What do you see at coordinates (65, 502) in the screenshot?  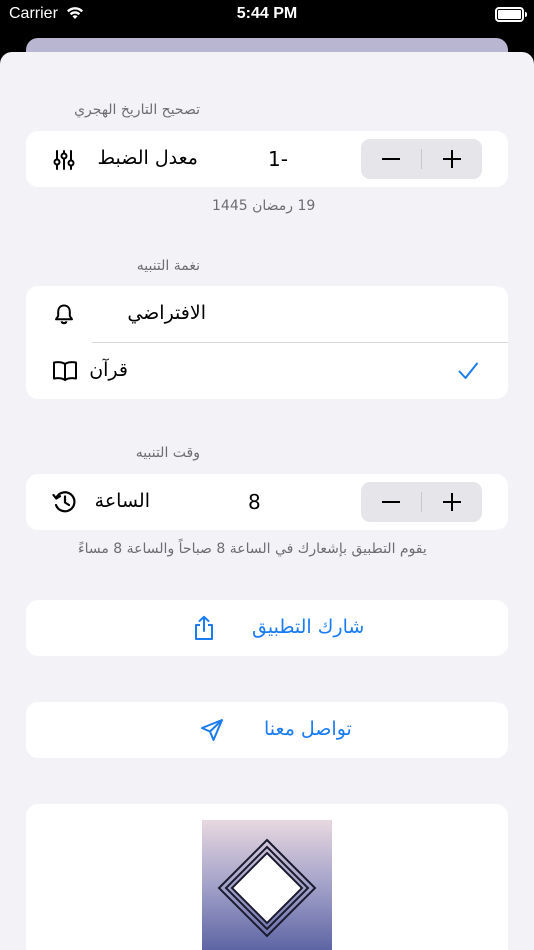 I see `clock-history-icon` at bounding box center [65, 502].